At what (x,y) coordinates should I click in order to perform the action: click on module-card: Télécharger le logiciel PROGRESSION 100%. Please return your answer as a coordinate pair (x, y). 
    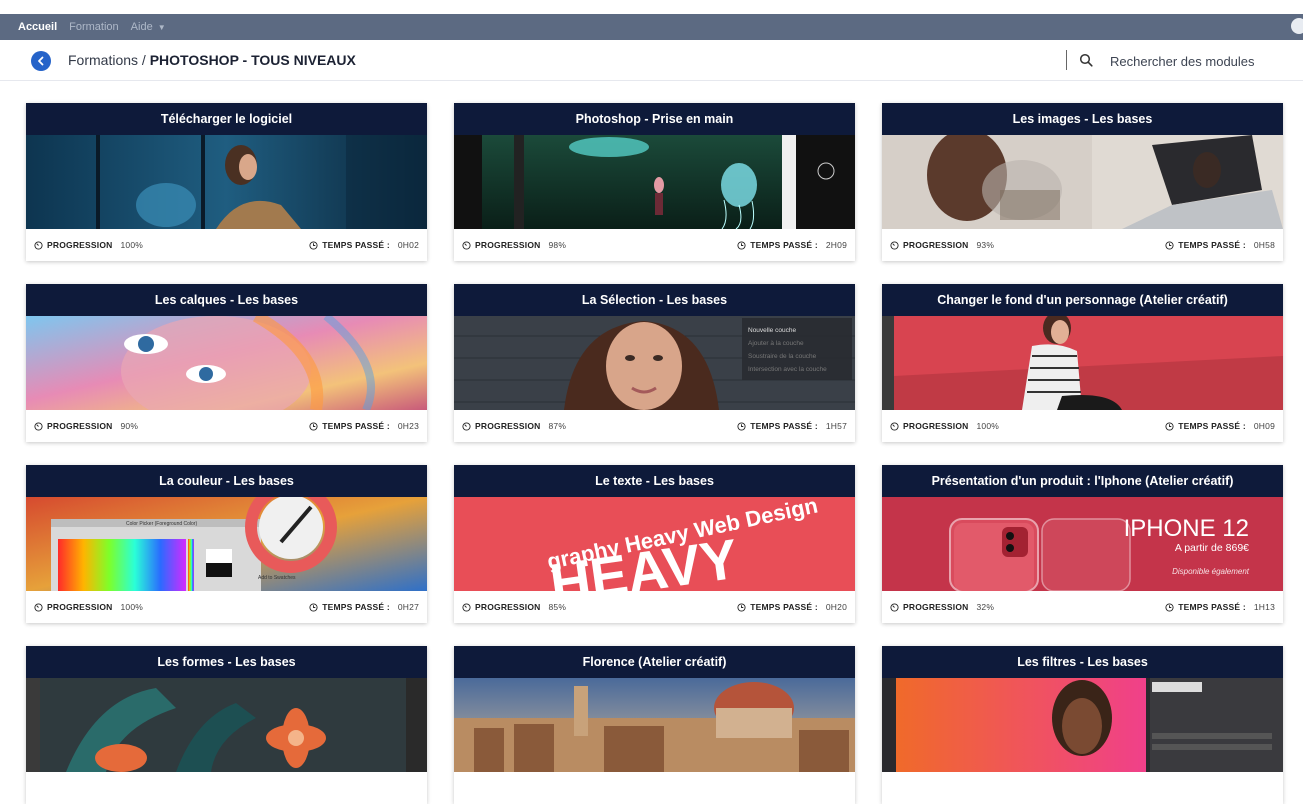
    Looking at the image, I should click on (226, 182).